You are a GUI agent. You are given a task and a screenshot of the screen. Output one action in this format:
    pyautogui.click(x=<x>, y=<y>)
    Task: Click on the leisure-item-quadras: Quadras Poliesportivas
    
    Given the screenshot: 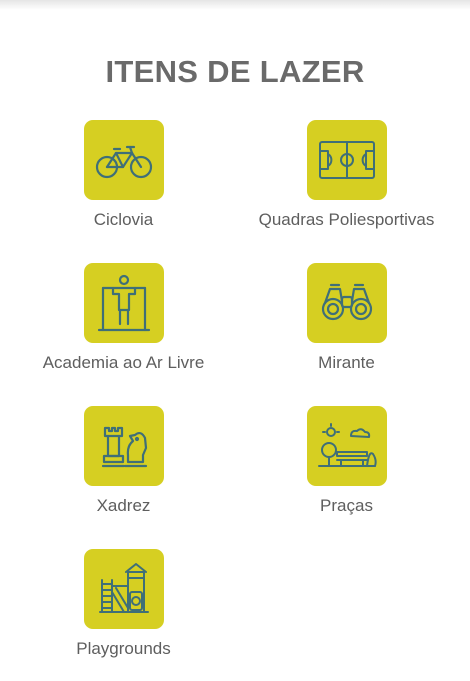 What is the action you would take?
    pyautogui.click(x=346, y=175)
    